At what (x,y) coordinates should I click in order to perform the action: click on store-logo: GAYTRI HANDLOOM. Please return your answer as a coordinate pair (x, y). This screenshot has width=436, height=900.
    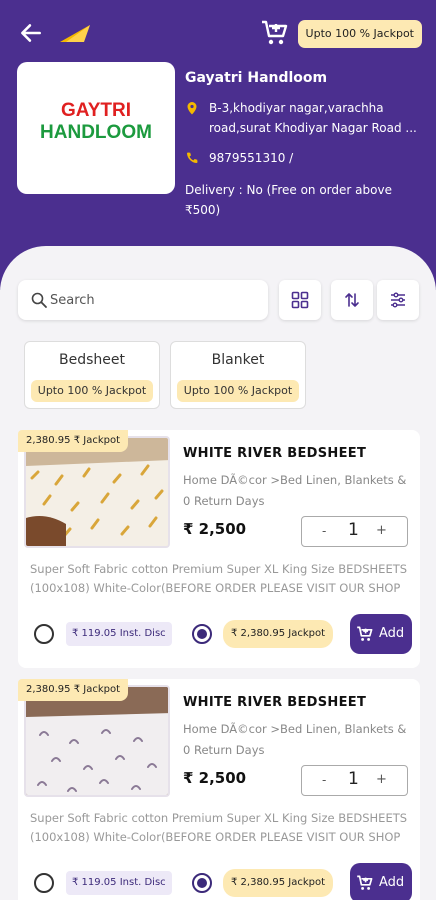
    Looking at the image, I should click on (96, 128).